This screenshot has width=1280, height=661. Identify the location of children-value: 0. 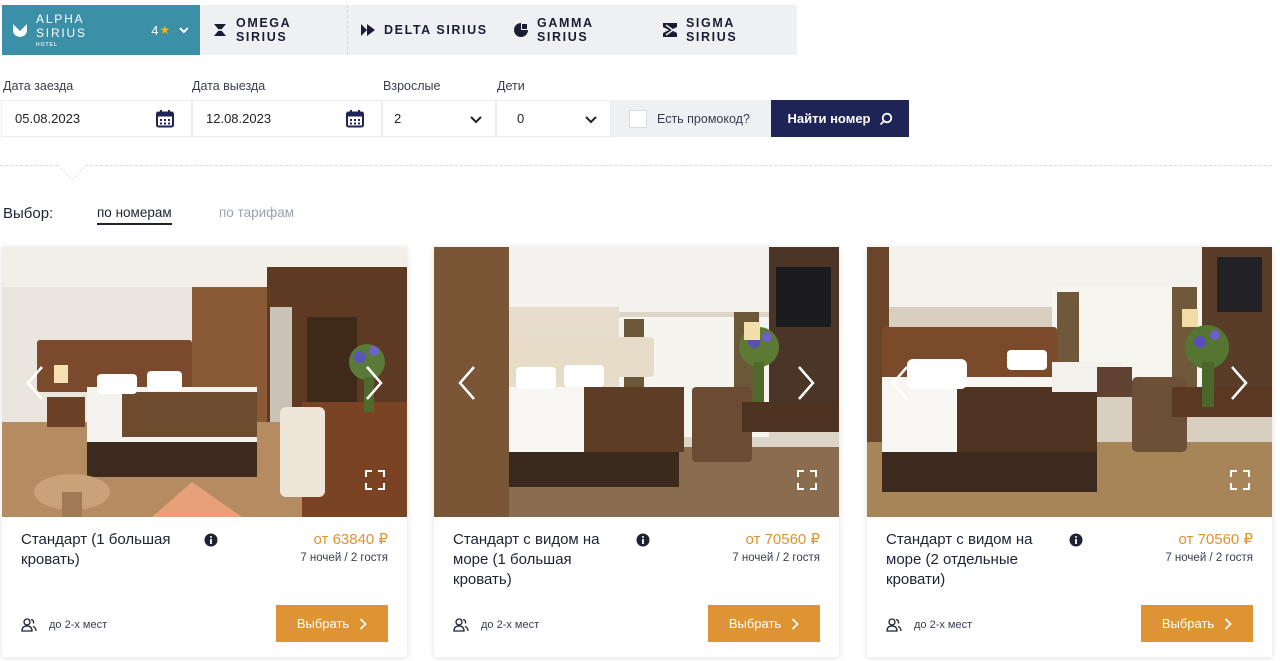
(521, 118).